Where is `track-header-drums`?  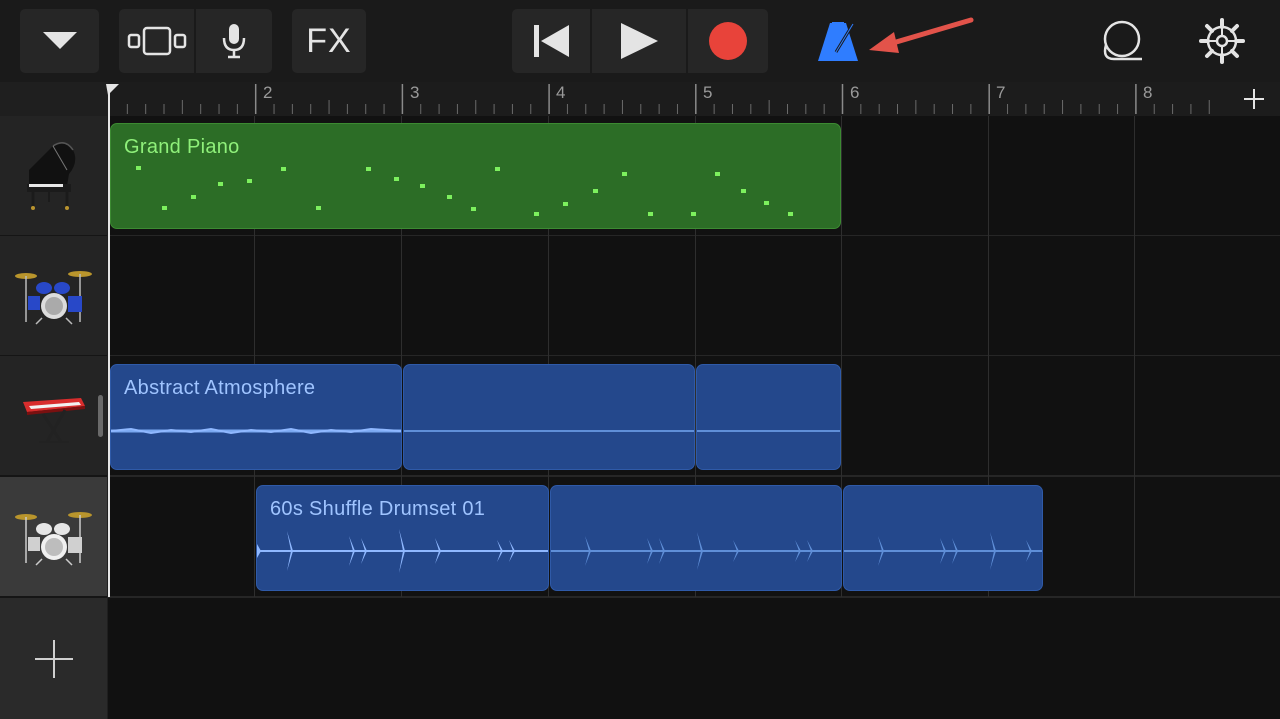 track-header-drums is located at coordinates (53, 296).